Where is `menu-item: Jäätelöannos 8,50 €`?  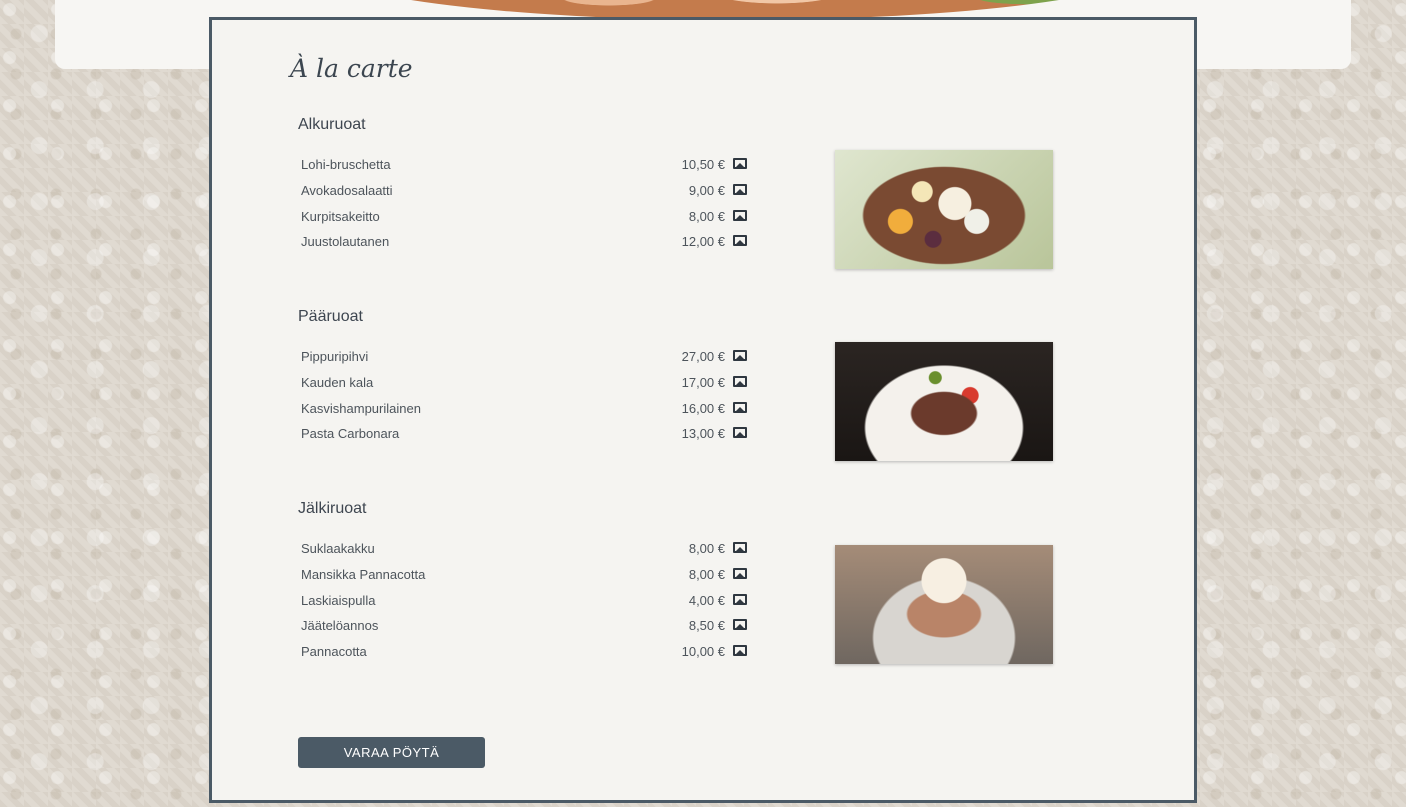 menu-item: Jäätelöannos 8,50 € is located at coordinates (524, 630).